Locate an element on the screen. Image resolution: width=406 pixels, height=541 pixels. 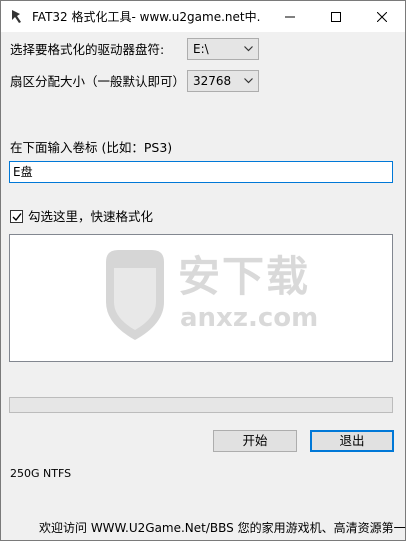
close-button is located at coordinates (382, 16).